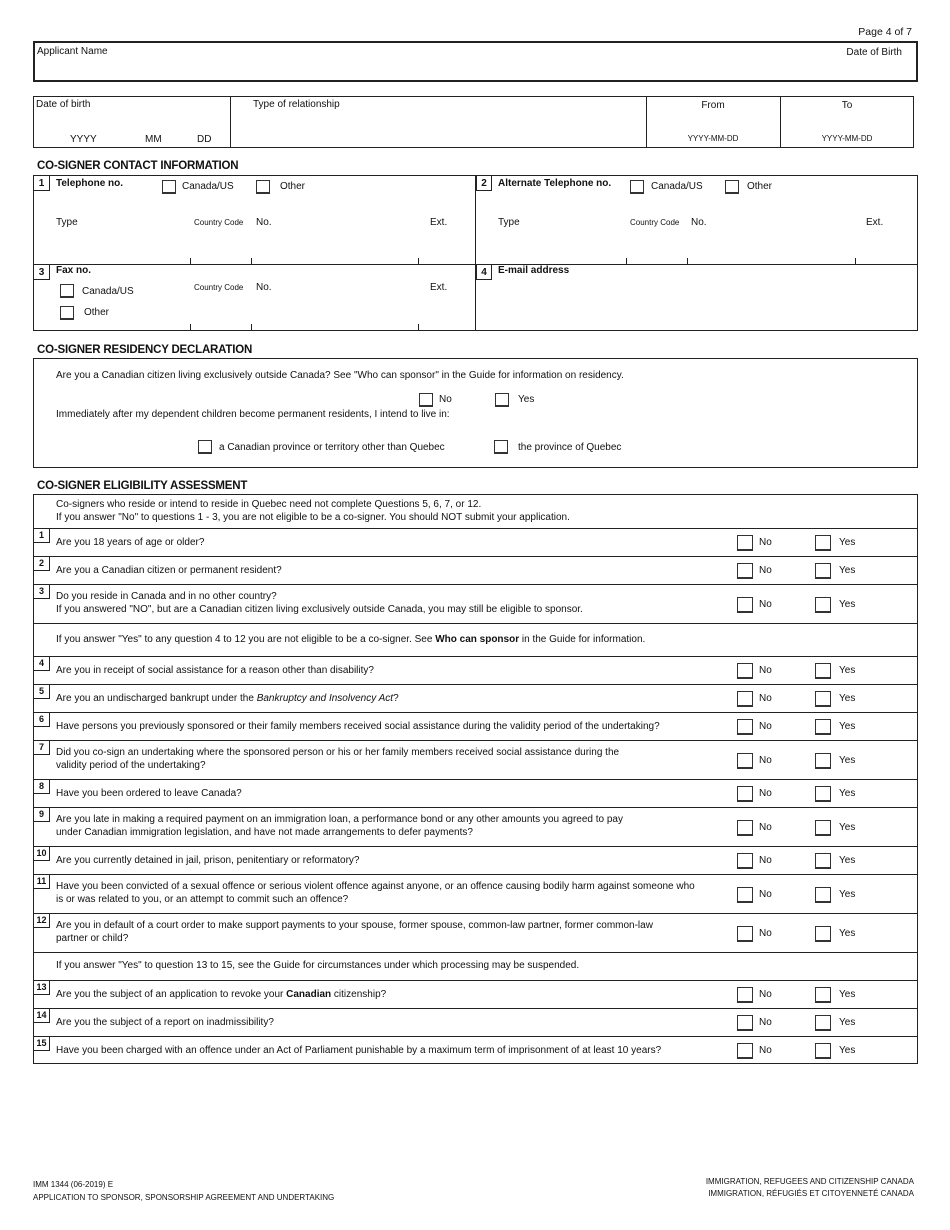  Describe the element at coordinates (823, 699) in the screenshot. I see `question-5-yes-checkbox` at that location.